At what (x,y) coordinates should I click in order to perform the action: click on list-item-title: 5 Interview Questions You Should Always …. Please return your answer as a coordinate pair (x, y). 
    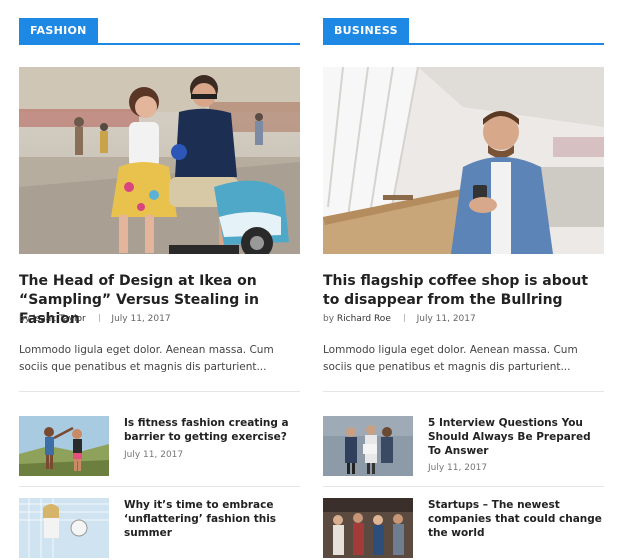
    Looking at the image, I should click on (516, 437).